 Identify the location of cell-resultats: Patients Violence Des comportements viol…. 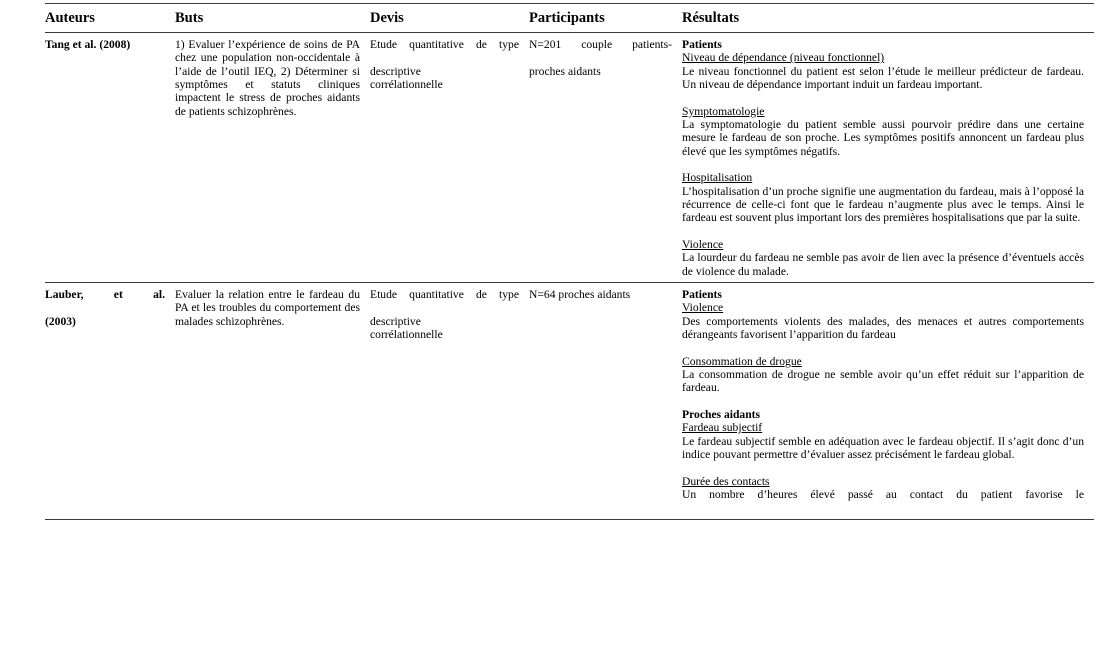
(888, 401).